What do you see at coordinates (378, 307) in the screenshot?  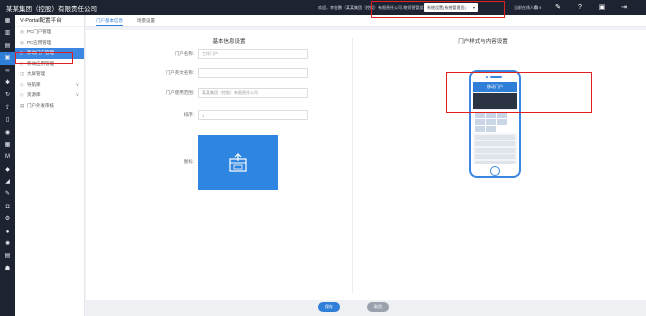 I see `cancel-button: 取消` at bounding box center [378, 307].